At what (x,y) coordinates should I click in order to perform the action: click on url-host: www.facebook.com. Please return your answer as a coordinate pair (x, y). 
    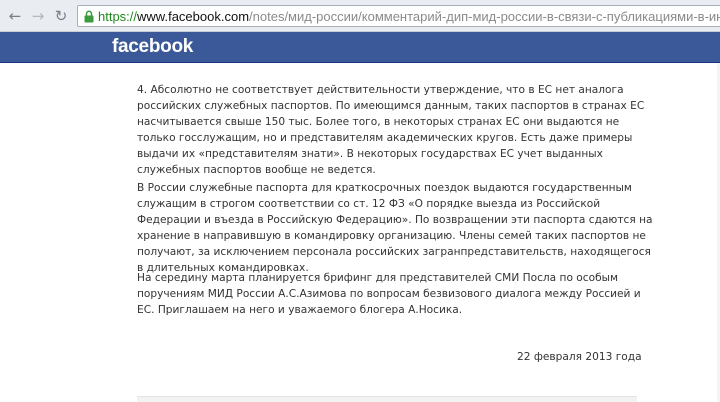
    Looking at the image, I should click on (193, 16).